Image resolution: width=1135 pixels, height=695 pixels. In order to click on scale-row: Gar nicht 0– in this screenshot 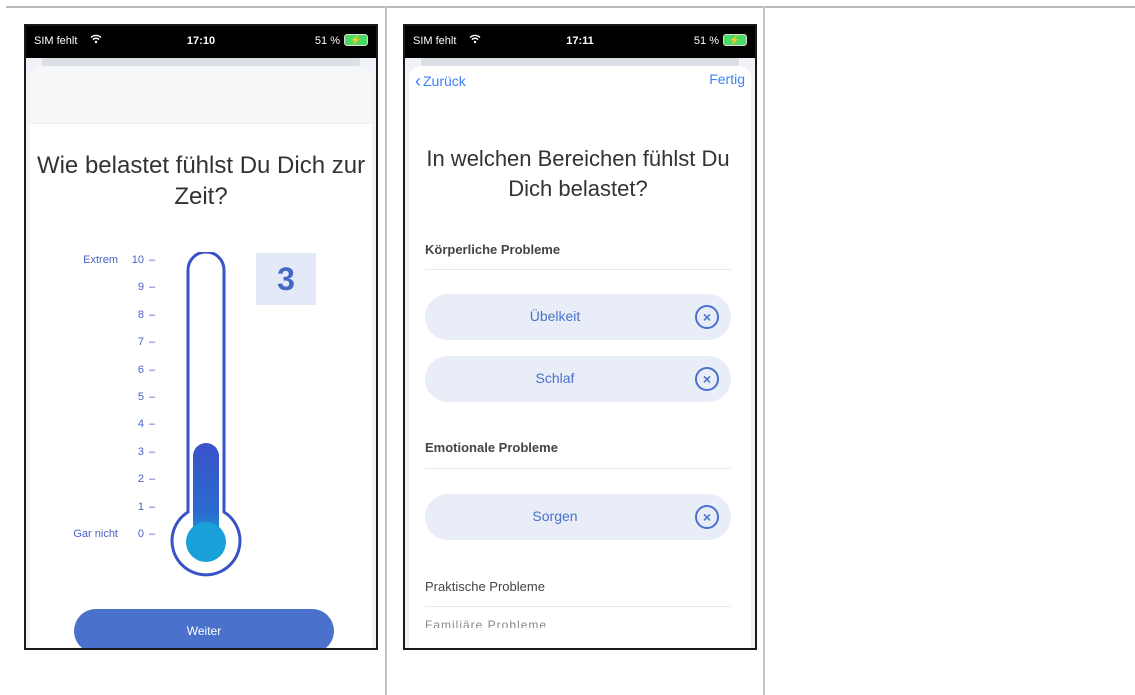, I will do `click(96, 536)`.